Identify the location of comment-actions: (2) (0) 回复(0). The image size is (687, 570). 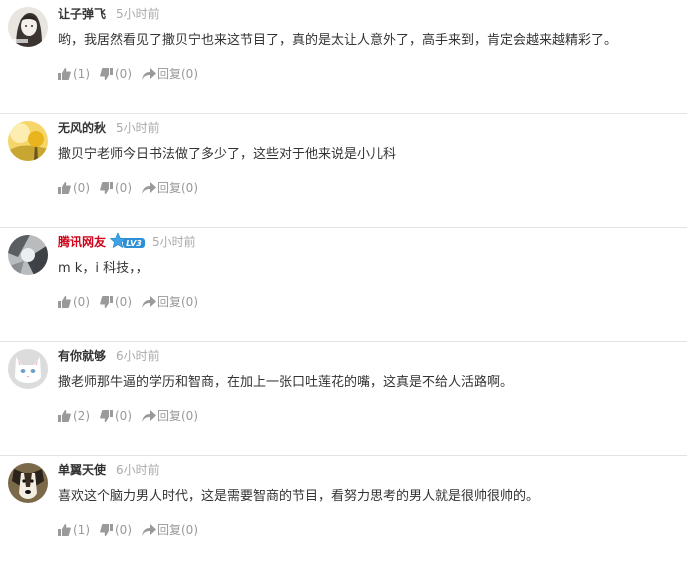
(133, 415).